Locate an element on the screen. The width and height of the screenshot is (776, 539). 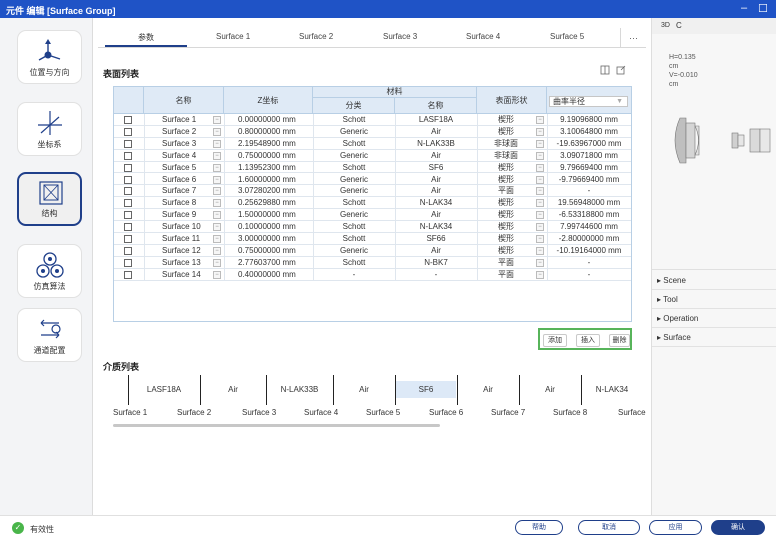
z-value: 3.00000000 mm is located at coordinates (267, 239).